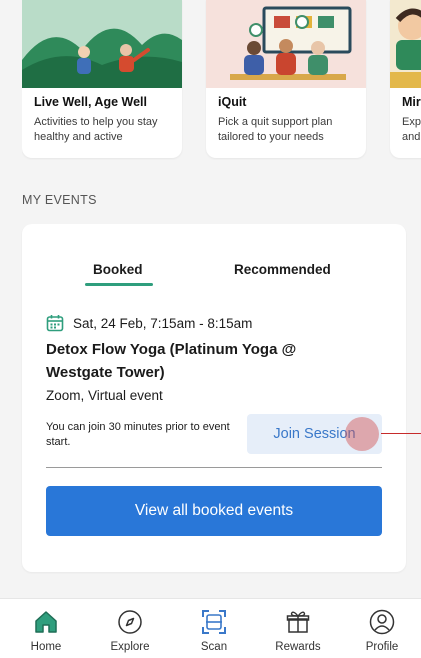 This screenshot has width=421, height=658. Describe the element at coordinates (411, 102) in the screenshot. I see `program-title: Mir` at that location.